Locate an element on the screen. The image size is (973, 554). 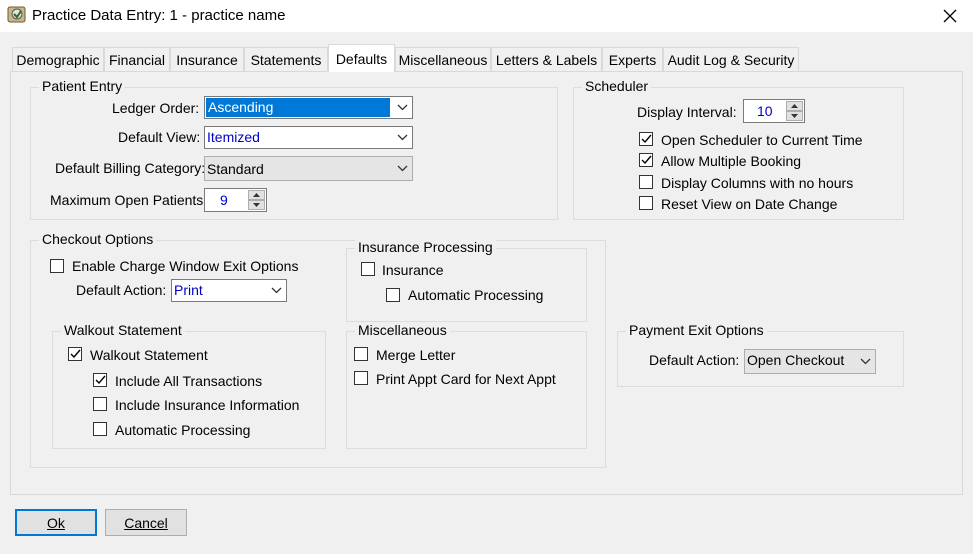
cancel-button-label: Cancel is located at coordinates (146, 522).